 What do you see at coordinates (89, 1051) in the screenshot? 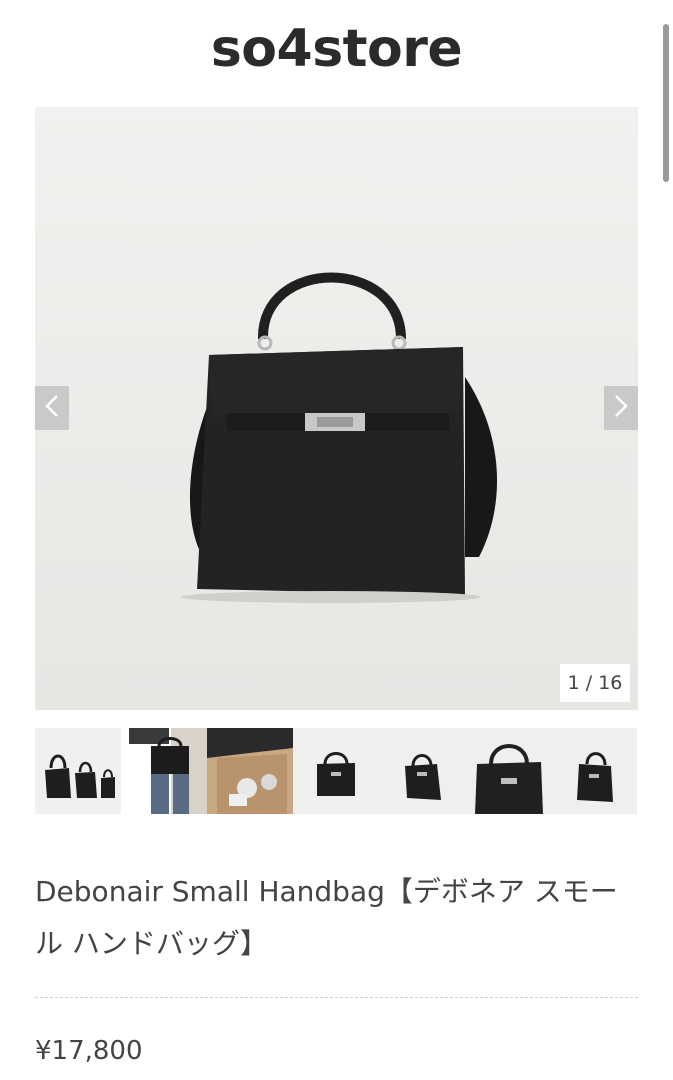
I see `product-price: ¥17,800` at bounding box center [89, 1051].